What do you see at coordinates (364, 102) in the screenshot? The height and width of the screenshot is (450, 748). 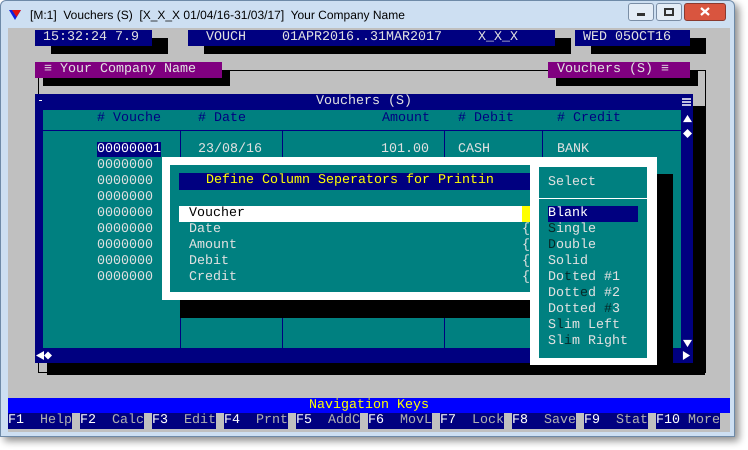 I see `table-title: Vouchers (S)` at bounding box center [364, 102].